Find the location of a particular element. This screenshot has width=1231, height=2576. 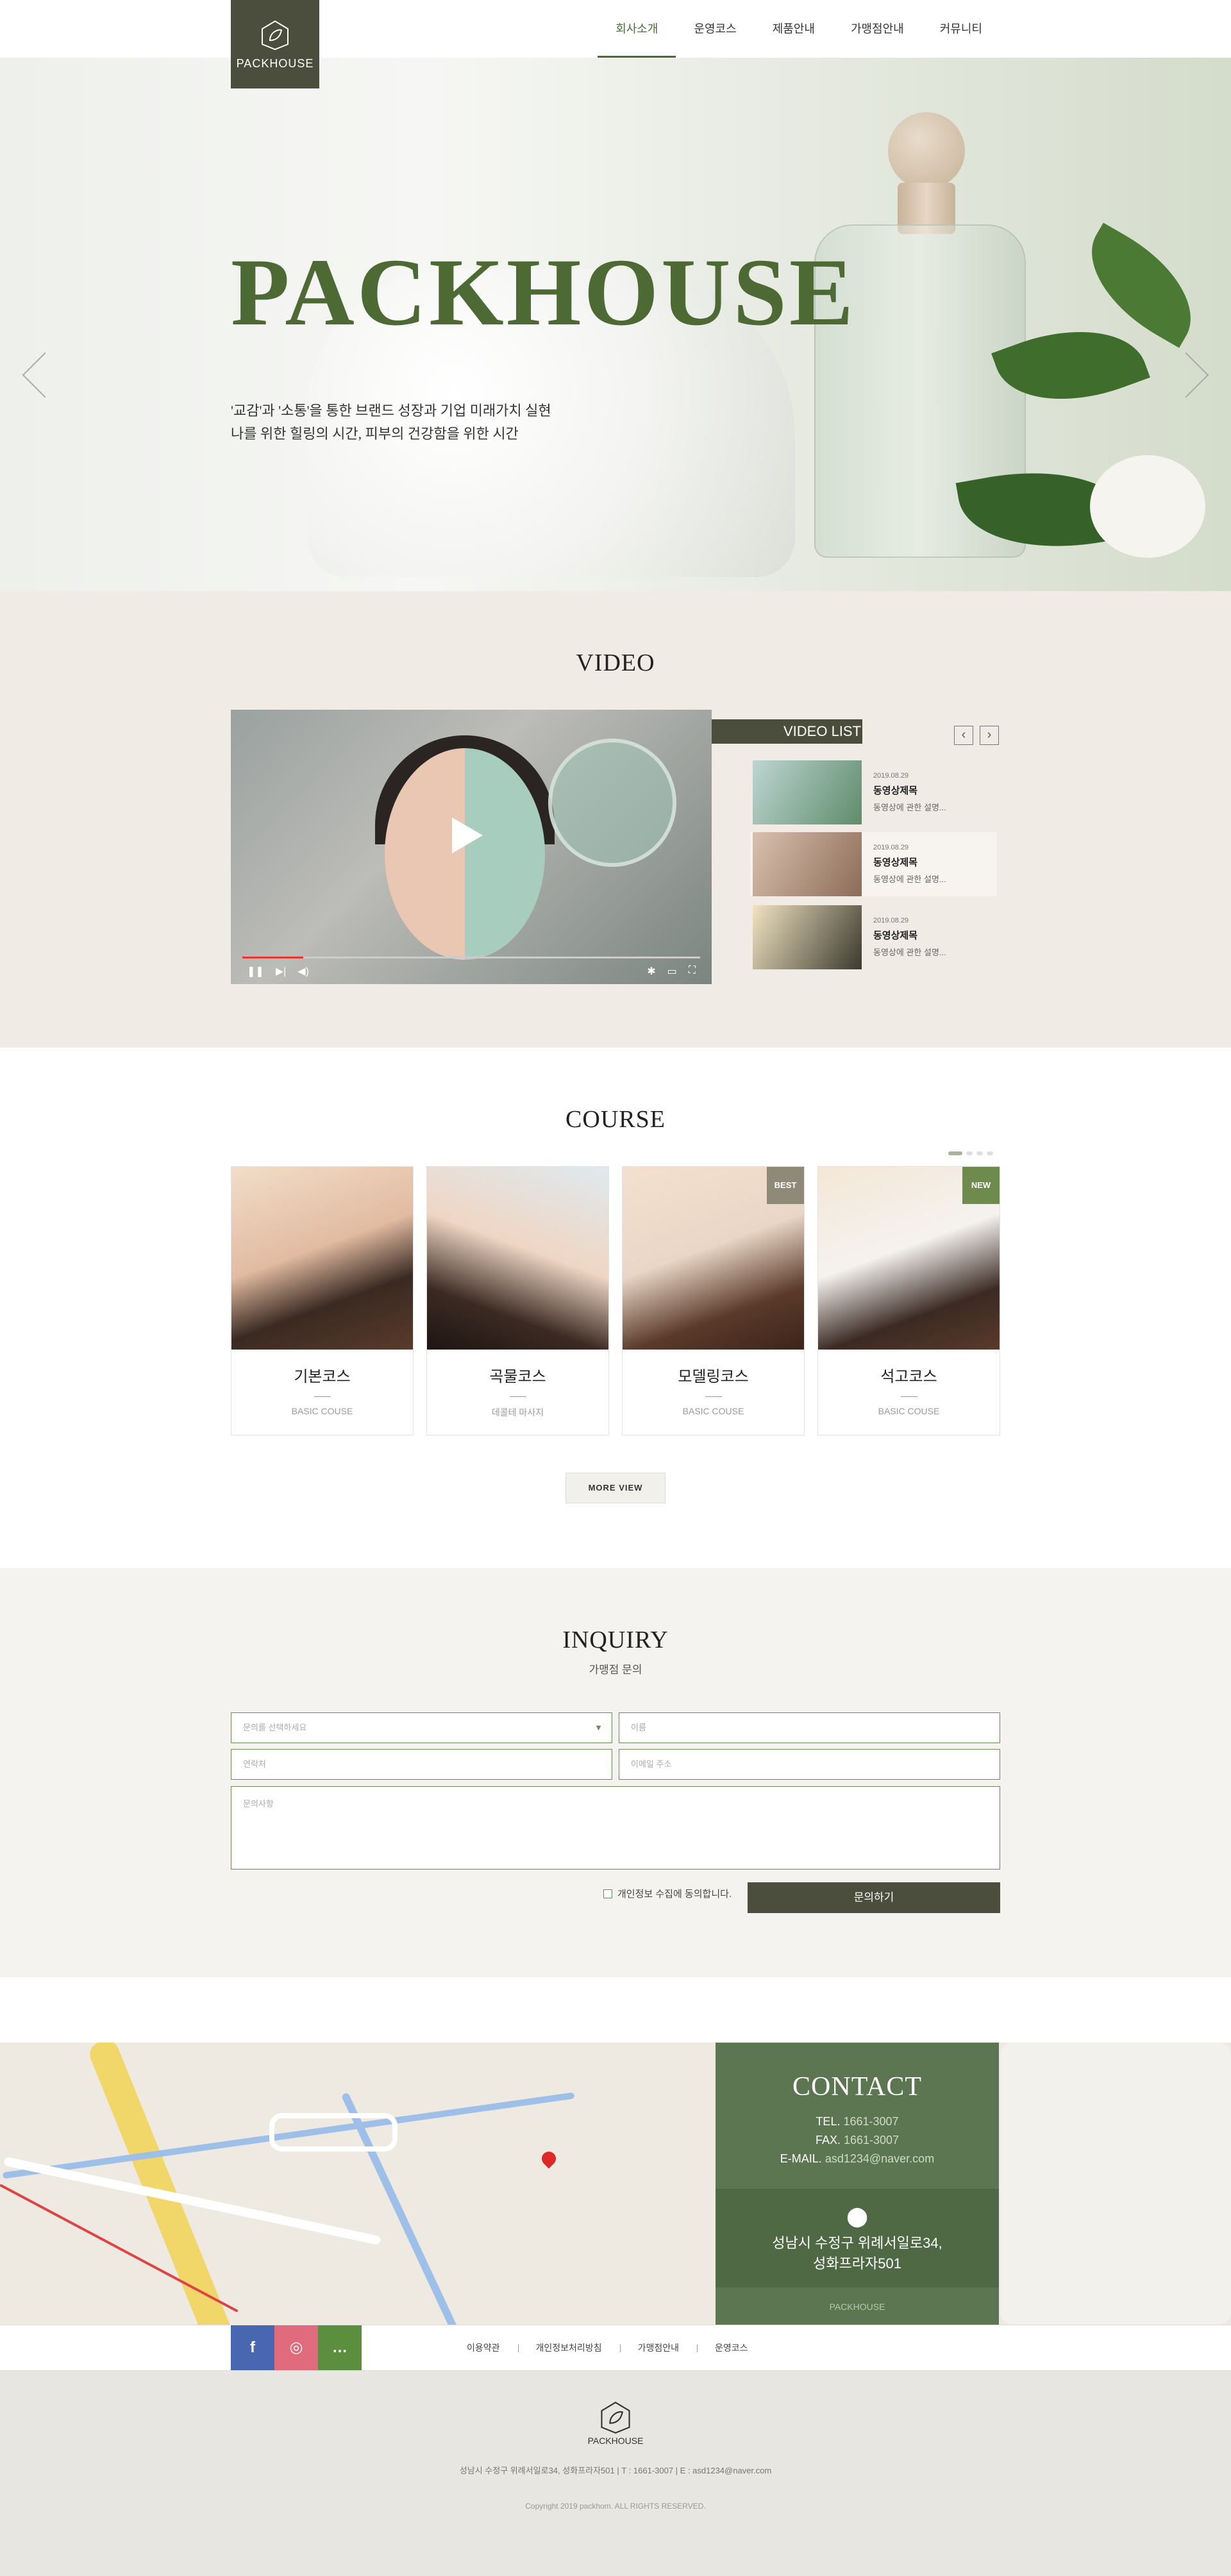

more-view-button: MORE VIEW is located at coordinates (615, 1488).